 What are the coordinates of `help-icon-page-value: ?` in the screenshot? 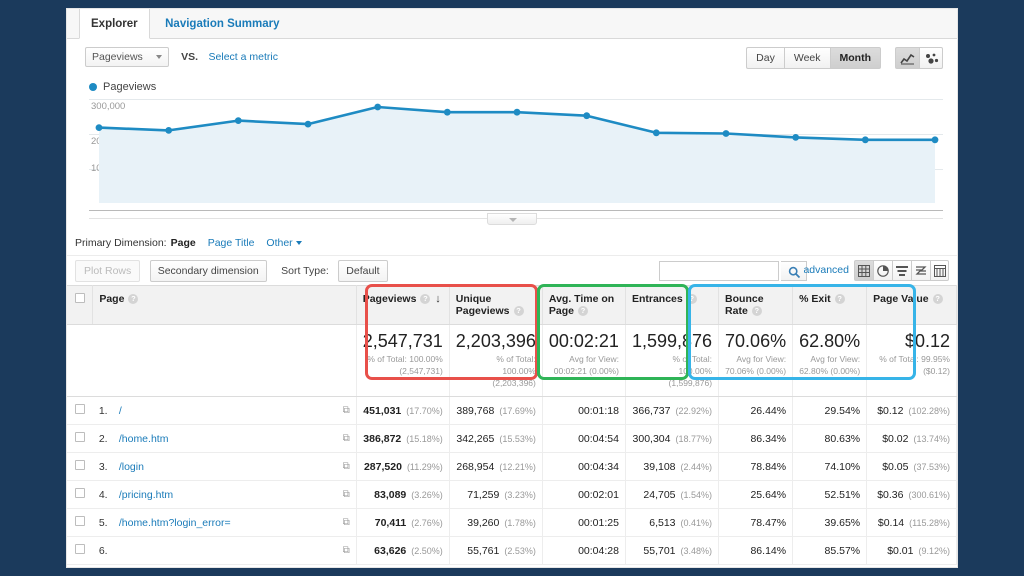 It's located at (937, 299).